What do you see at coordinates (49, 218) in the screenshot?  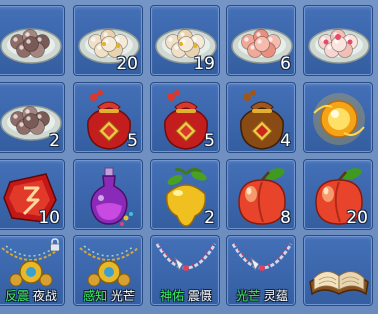 I see `item-count: 10` at bounding box center [49, 218].